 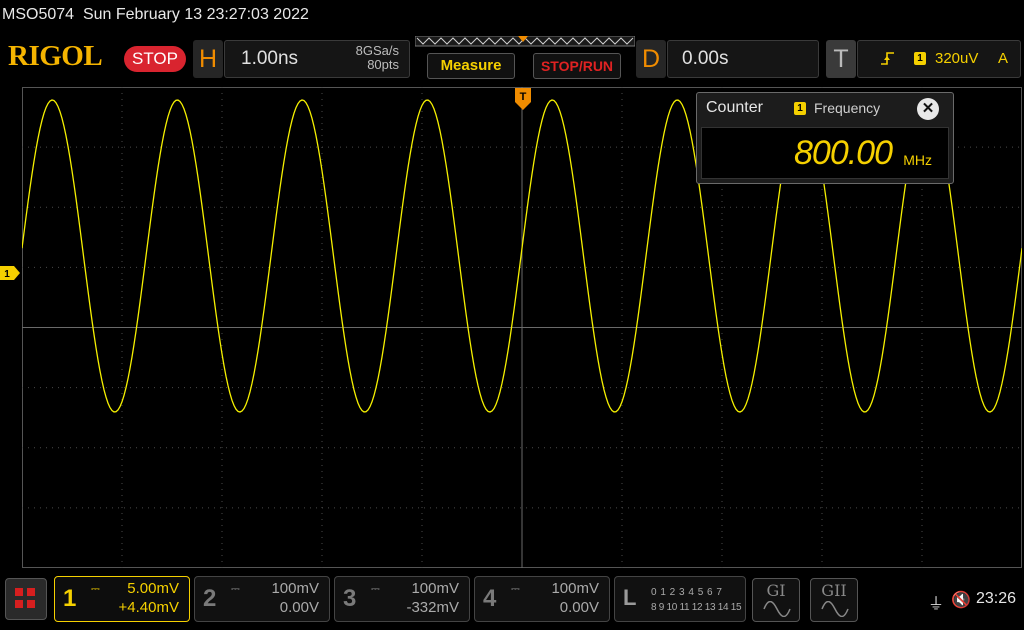 I want to click on trigger-mode: A, so click(x=1002, y=58).